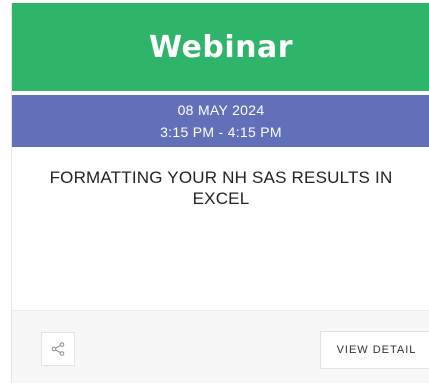 This screenshot has width=429, height=385. I want to click on share-icon, so click(58, 349).